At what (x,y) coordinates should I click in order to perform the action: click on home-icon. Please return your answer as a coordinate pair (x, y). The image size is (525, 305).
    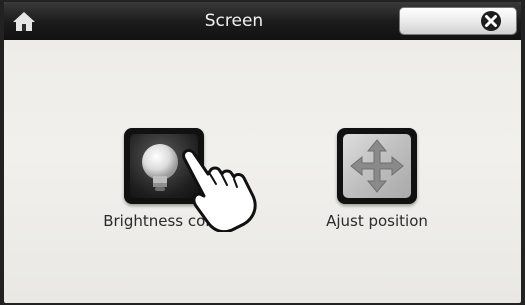
    Looking at the image, I should click on (24, 21).